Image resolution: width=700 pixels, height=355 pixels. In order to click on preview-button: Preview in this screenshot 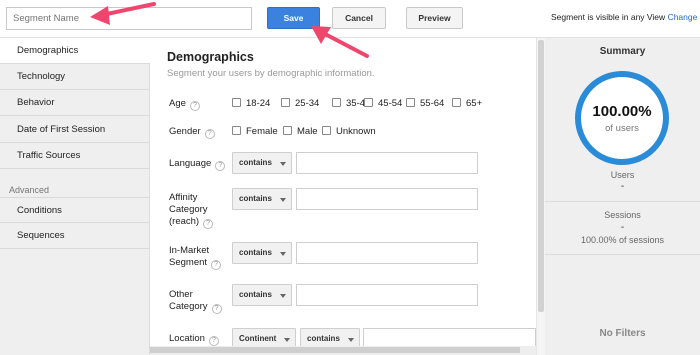, I will do `click(434, 18)`.